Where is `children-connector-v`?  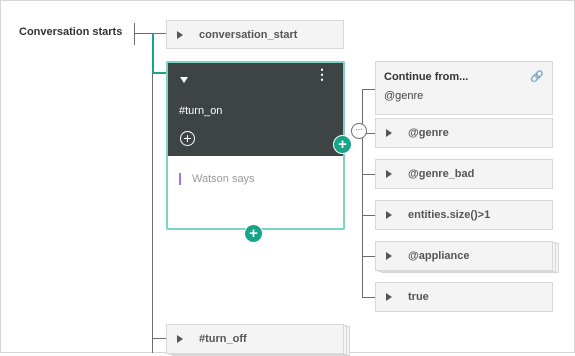 children-connector-v is located at coordinates (362, 193).